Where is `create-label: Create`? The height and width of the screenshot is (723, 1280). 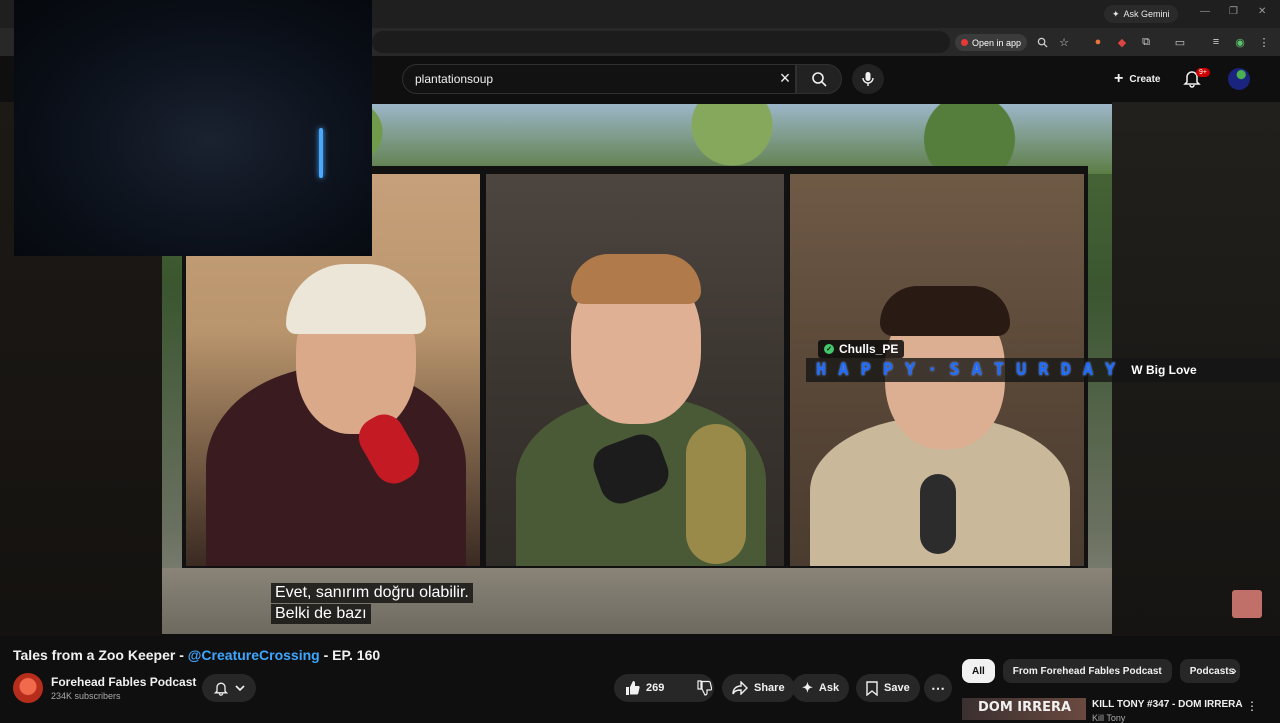
create-label: Create is located at coordinates (1145, 79).